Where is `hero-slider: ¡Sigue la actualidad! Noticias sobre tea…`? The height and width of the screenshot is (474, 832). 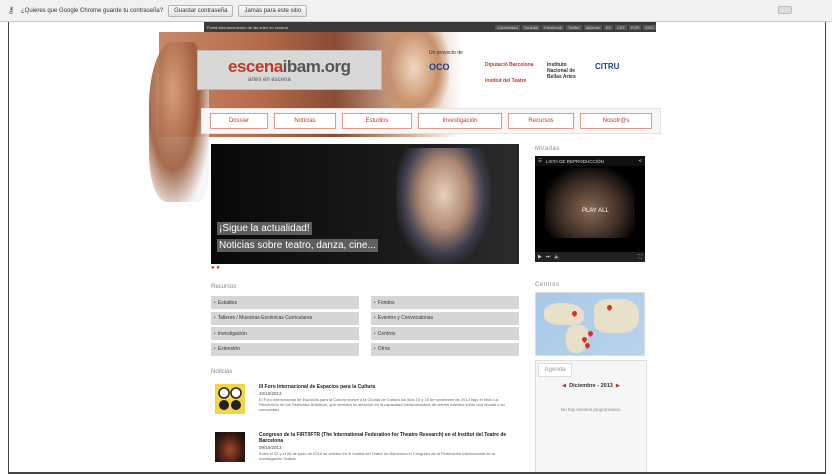
hero-slider: ¡Sigue la actualidad! Noticias sobre tea… is located at coordinates (365, 204).